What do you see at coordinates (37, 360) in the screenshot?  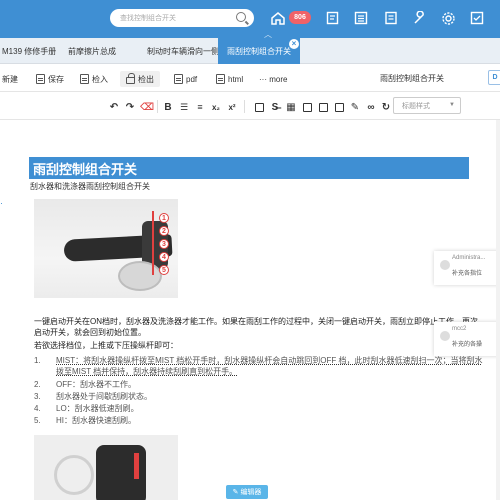 I see `list-index: 1.` at bounding box center [37, 360].